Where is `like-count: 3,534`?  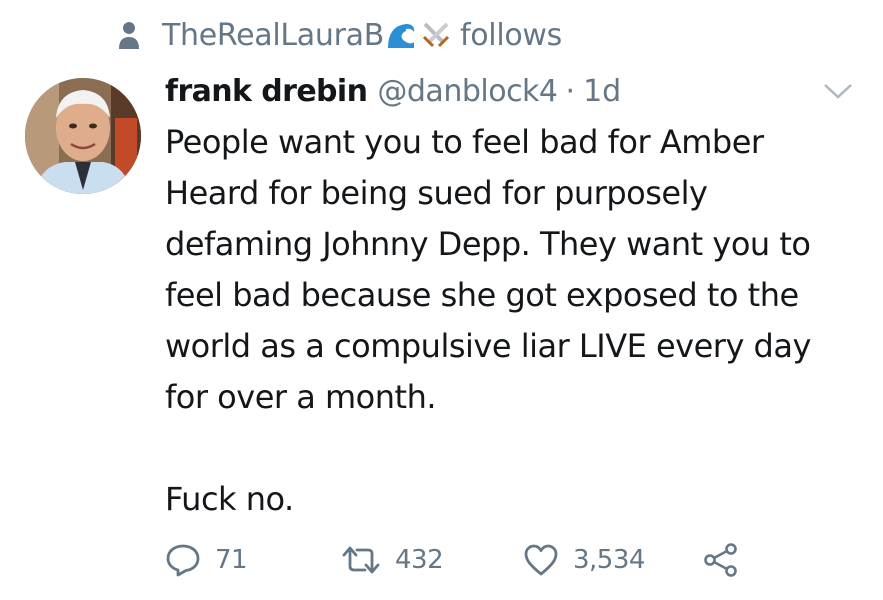 like-count: 3,534 is located at coordinates (609, 560).